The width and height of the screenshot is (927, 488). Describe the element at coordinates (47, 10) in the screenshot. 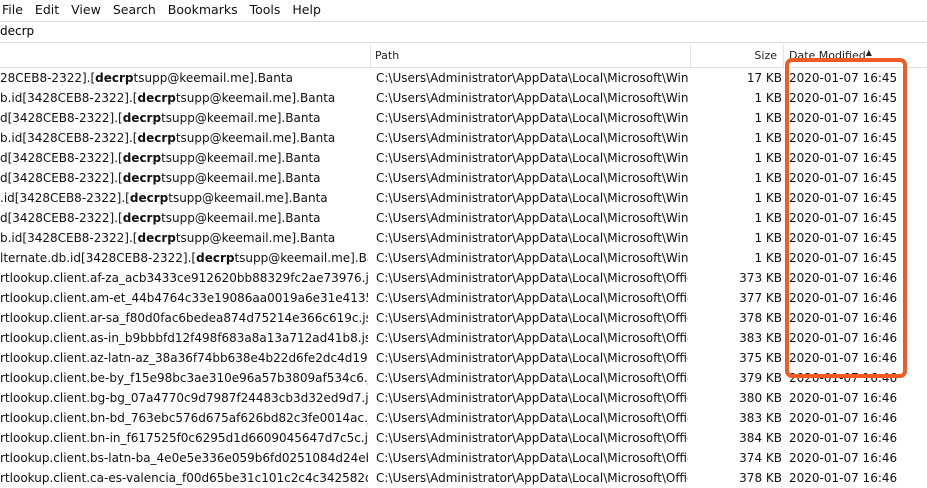

I see `menu-edit: Edit` at that location.